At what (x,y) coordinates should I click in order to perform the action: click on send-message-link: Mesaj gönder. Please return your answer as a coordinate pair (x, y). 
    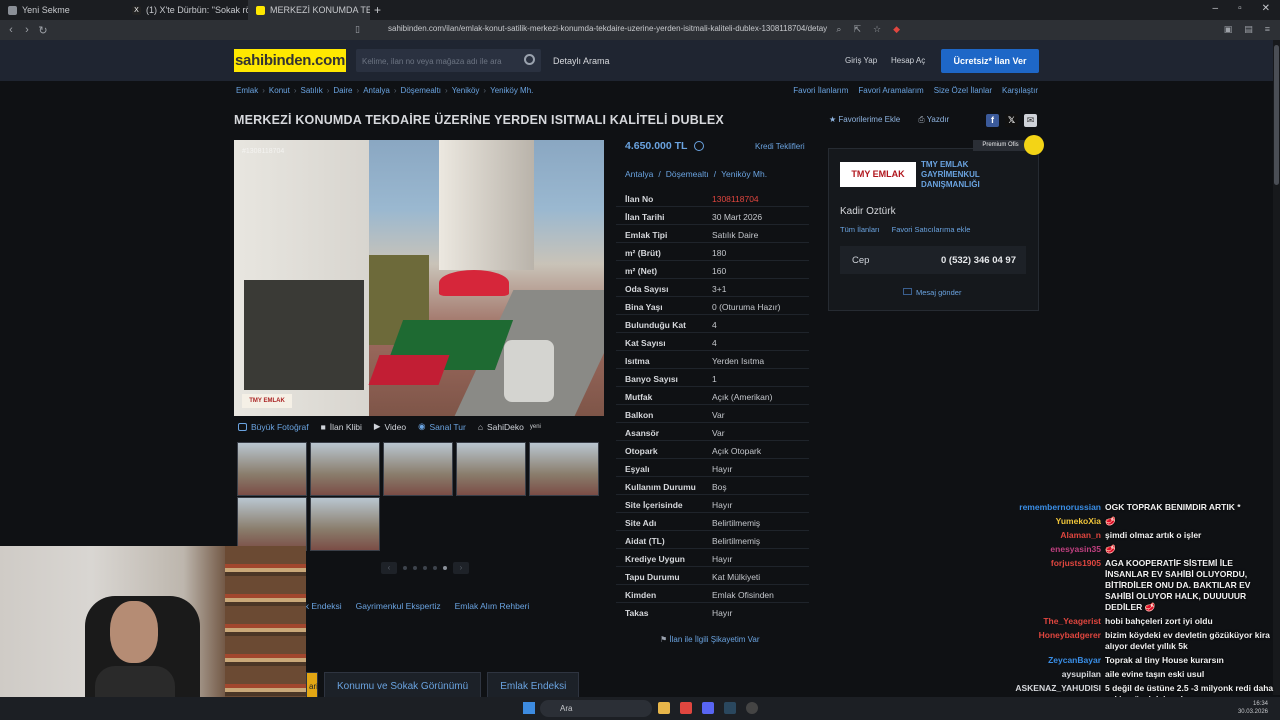
    Looking at the image, I should click on (932, 292).